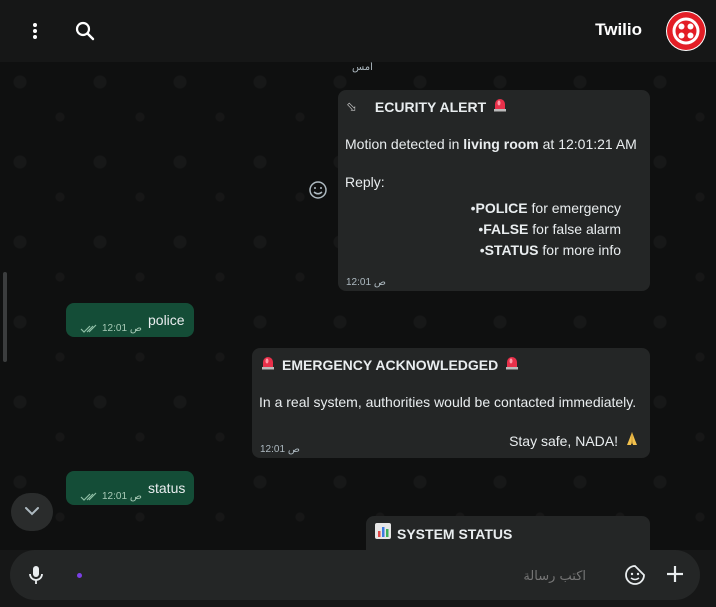 Image resolution: width=716 pixels, height=607 pixels. I want to click on message-text: police, so click(166, 320).